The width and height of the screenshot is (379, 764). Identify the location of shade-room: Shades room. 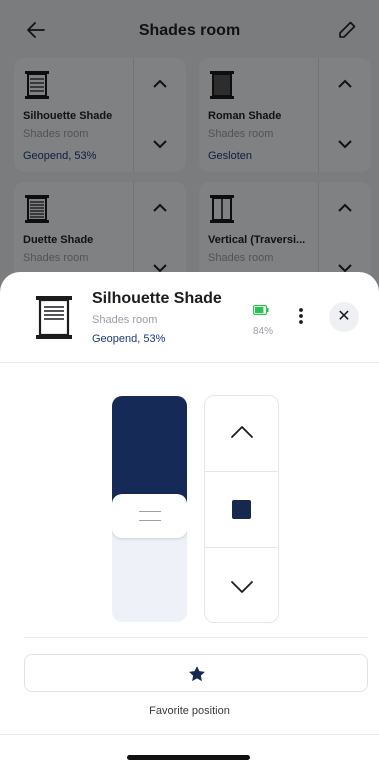
(125, 320).